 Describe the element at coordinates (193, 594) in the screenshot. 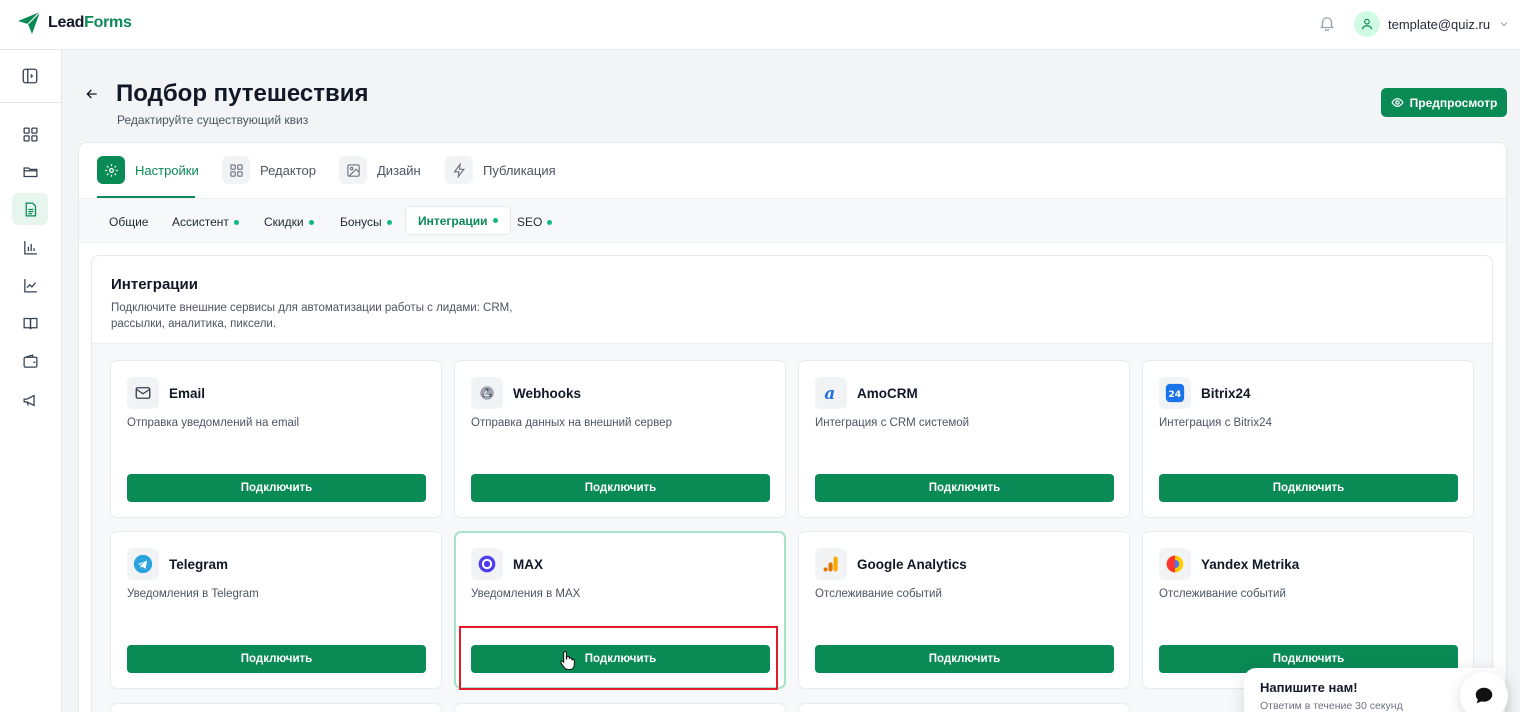

I see `card-description: Уведомления в Telegram` at that location.